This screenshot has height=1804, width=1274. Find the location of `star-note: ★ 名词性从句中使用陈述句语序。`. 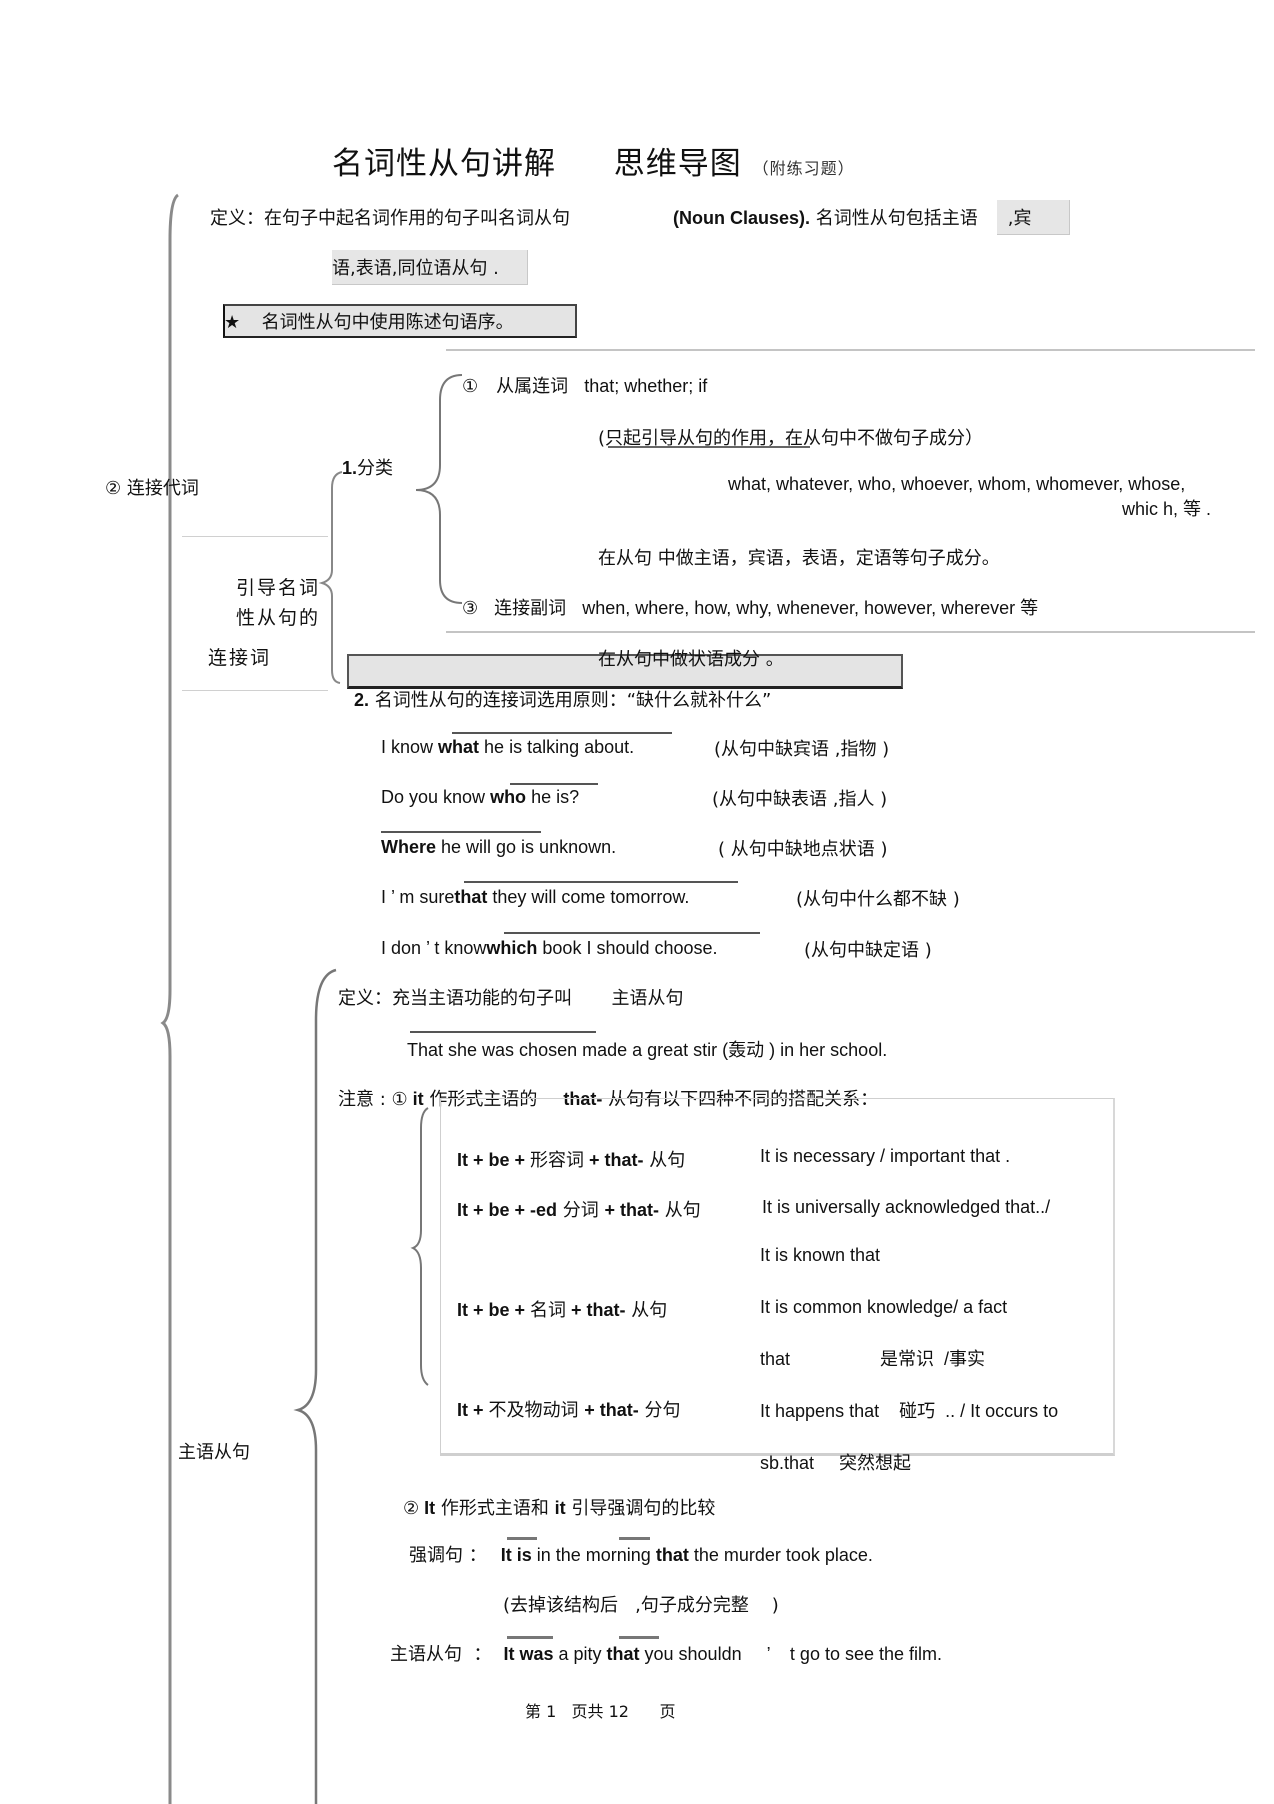

star-note: ★ 名词性从句中使用陈述句语序。 is located at coordinates (369, 321).